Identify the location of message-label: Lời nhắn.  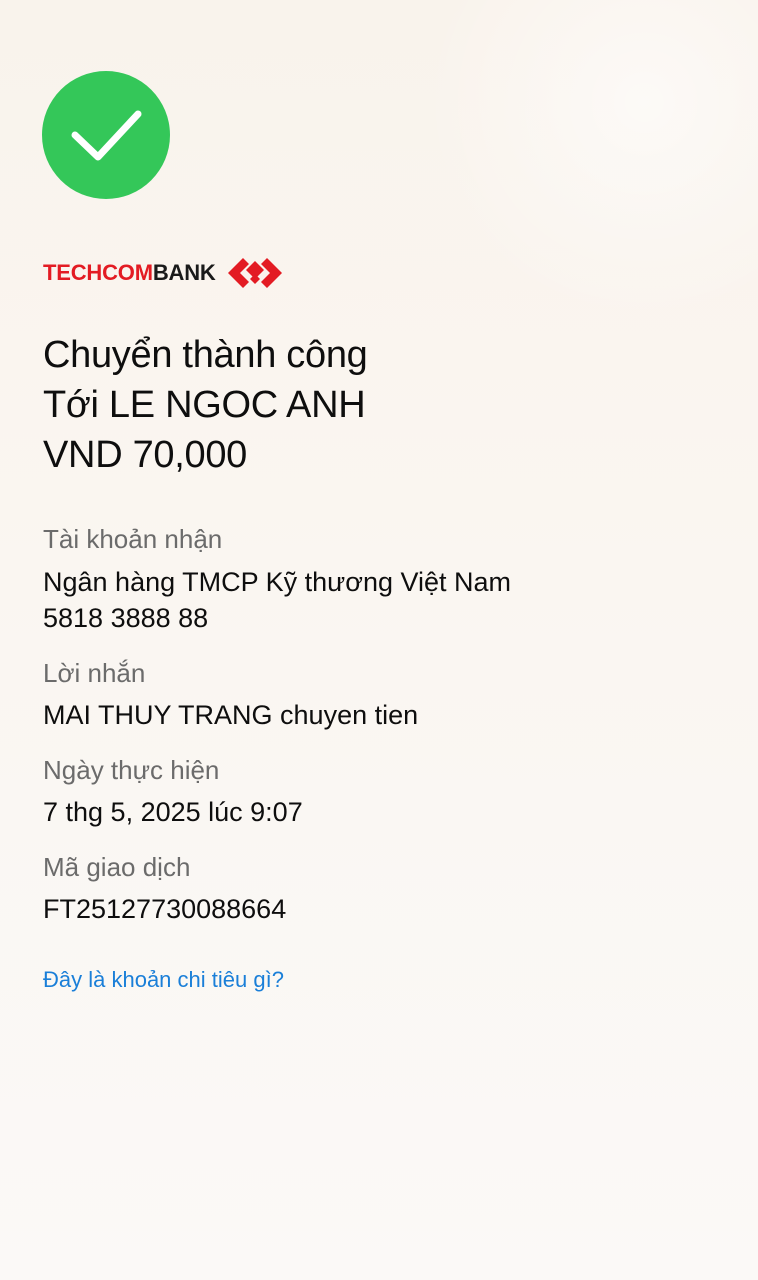
(94, 673).